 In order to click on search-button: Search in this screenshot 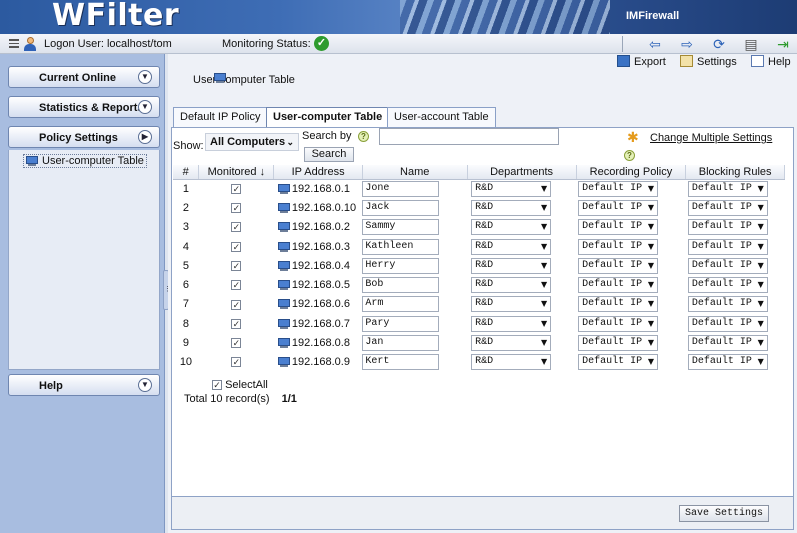, I will do `click(329, 154)`.